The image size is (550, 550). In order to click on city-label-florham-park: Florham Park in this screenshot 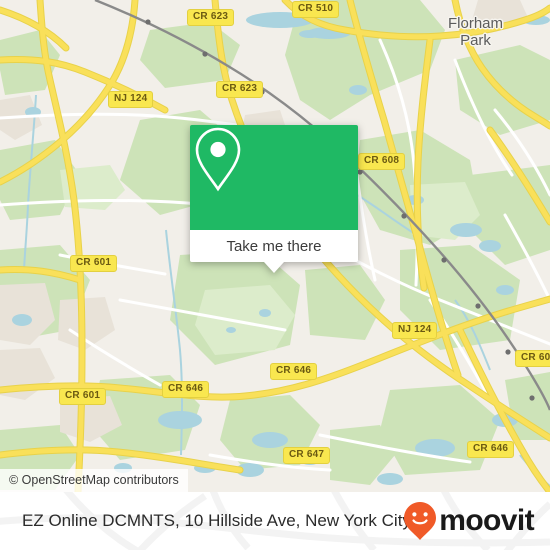, I will do `click(476, 32)`.